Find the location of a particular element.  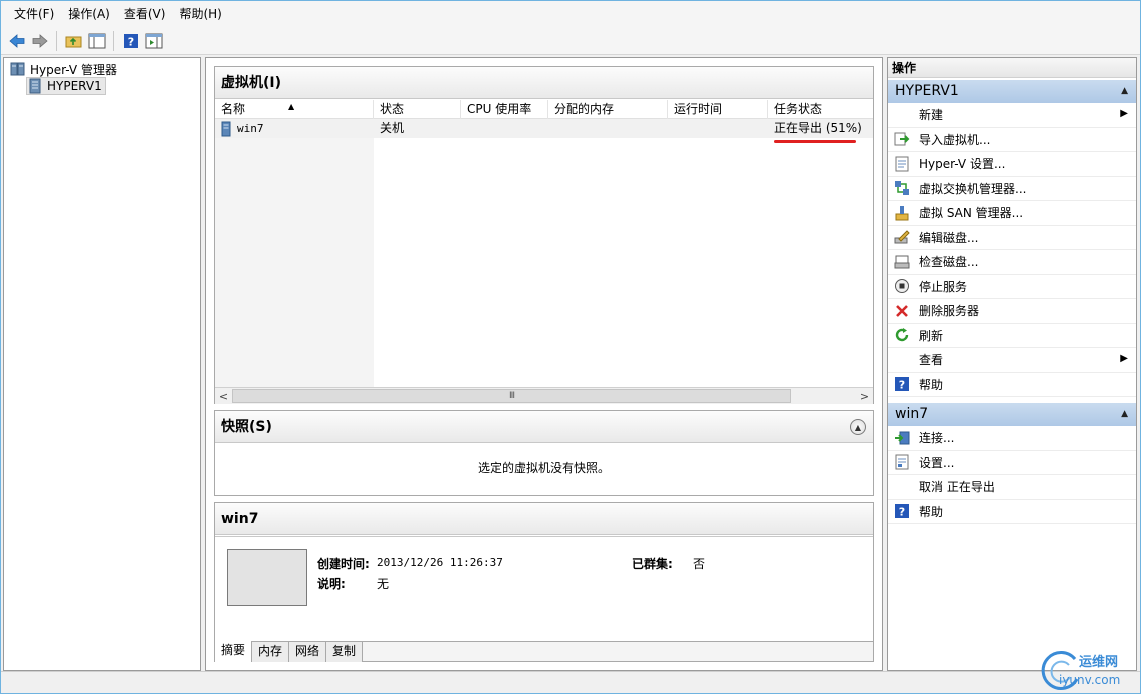

tab-memory: 内存 is located at coordinates (271, 652).